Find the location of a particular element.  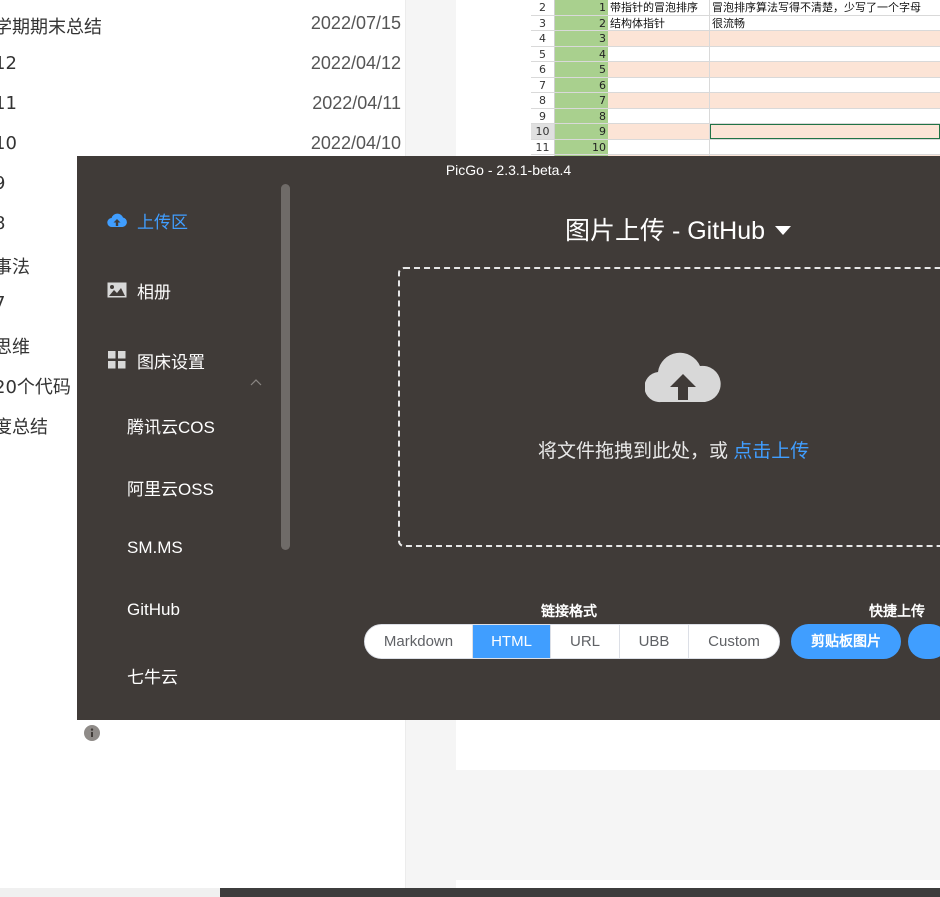

info-icon is located at coordinates (92, 733).